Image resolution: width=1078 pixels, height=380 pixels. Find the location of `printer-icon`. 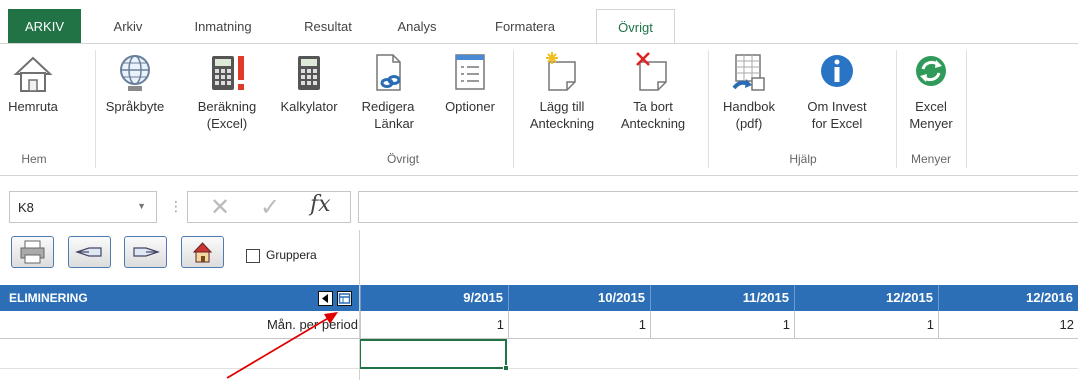

printer-icon is located at coordinates (32, 252).